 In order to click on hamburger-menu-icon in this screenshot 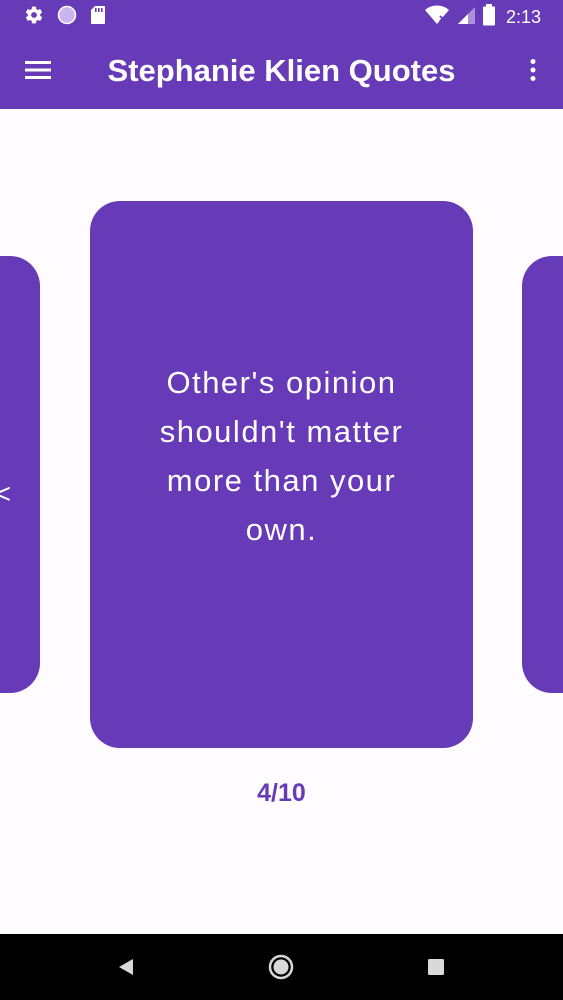, I will do `click(38, 72)`.